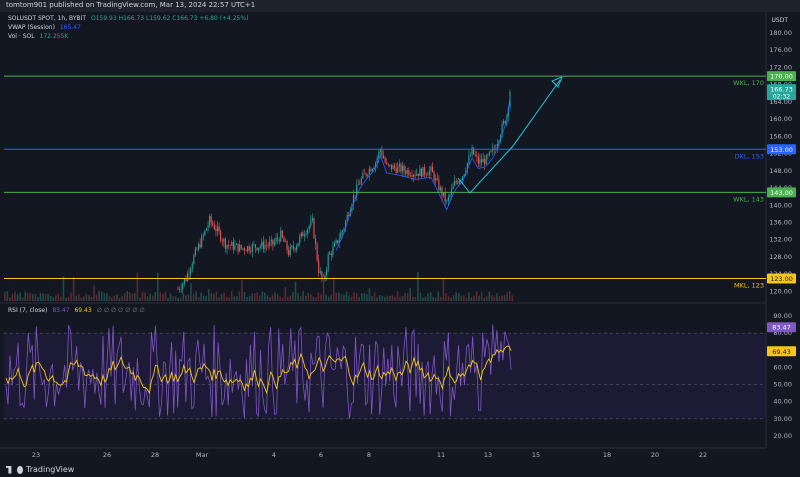 The image size is (800, 477). Describe the element at coordinates (780, 119) in the screenshot. I see `price-axis-tick: 160.00` at that location.